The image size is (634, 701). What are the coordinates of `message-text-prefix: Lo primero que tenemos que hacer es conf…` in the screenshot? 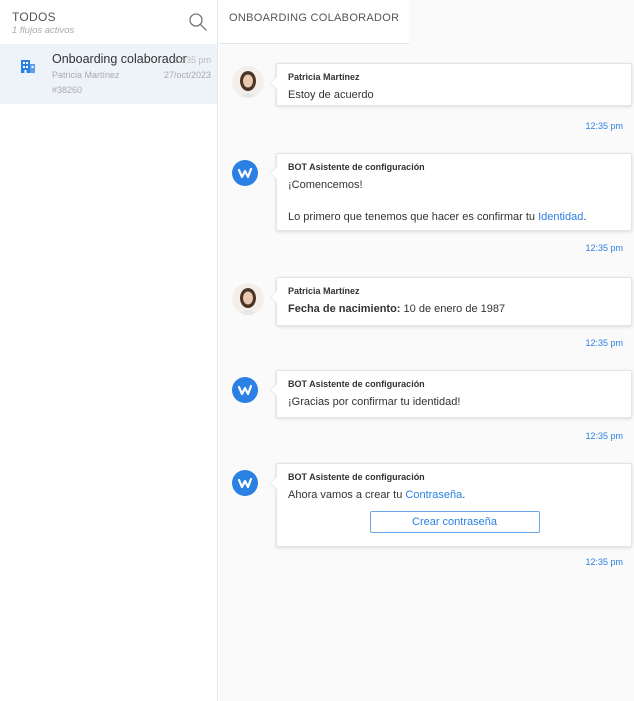 It's located at (412, 217).